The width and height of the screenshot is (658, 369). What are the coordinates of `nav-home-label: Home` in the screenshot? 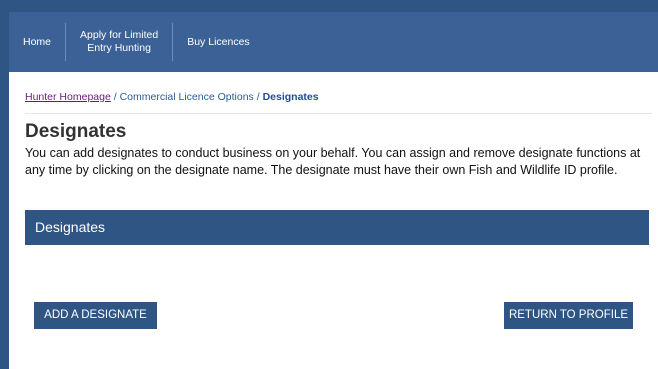 It's located at (37, 41).